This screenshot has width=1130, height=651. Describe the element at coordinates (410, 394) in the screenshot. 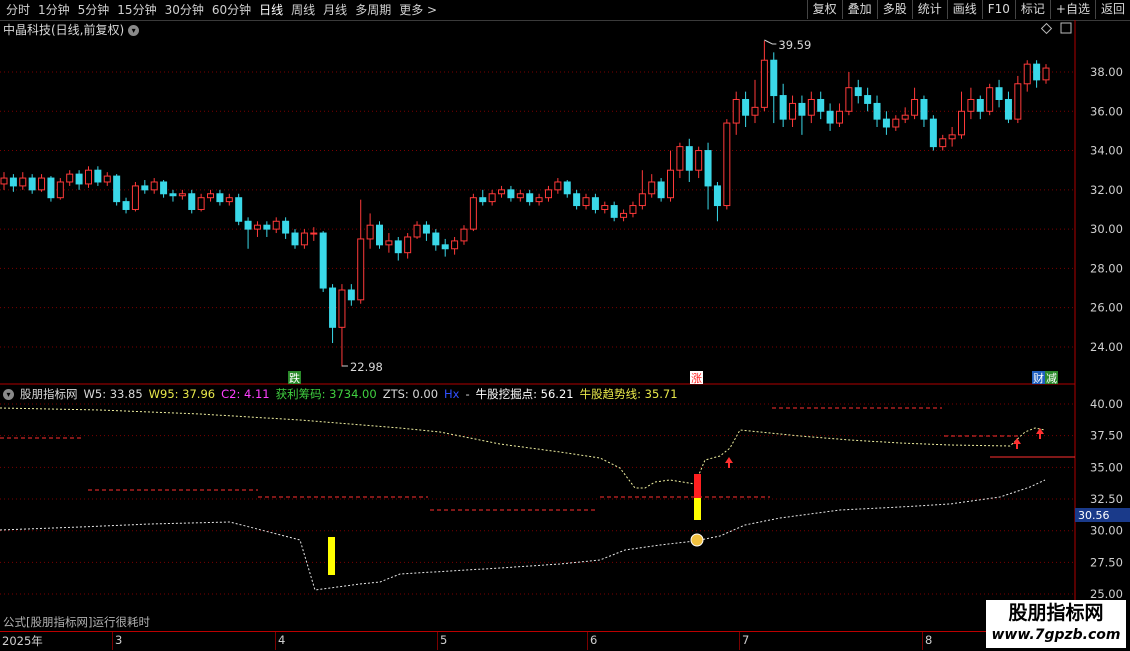

I see `indicator-value: ZTS: 0.00` at that location.